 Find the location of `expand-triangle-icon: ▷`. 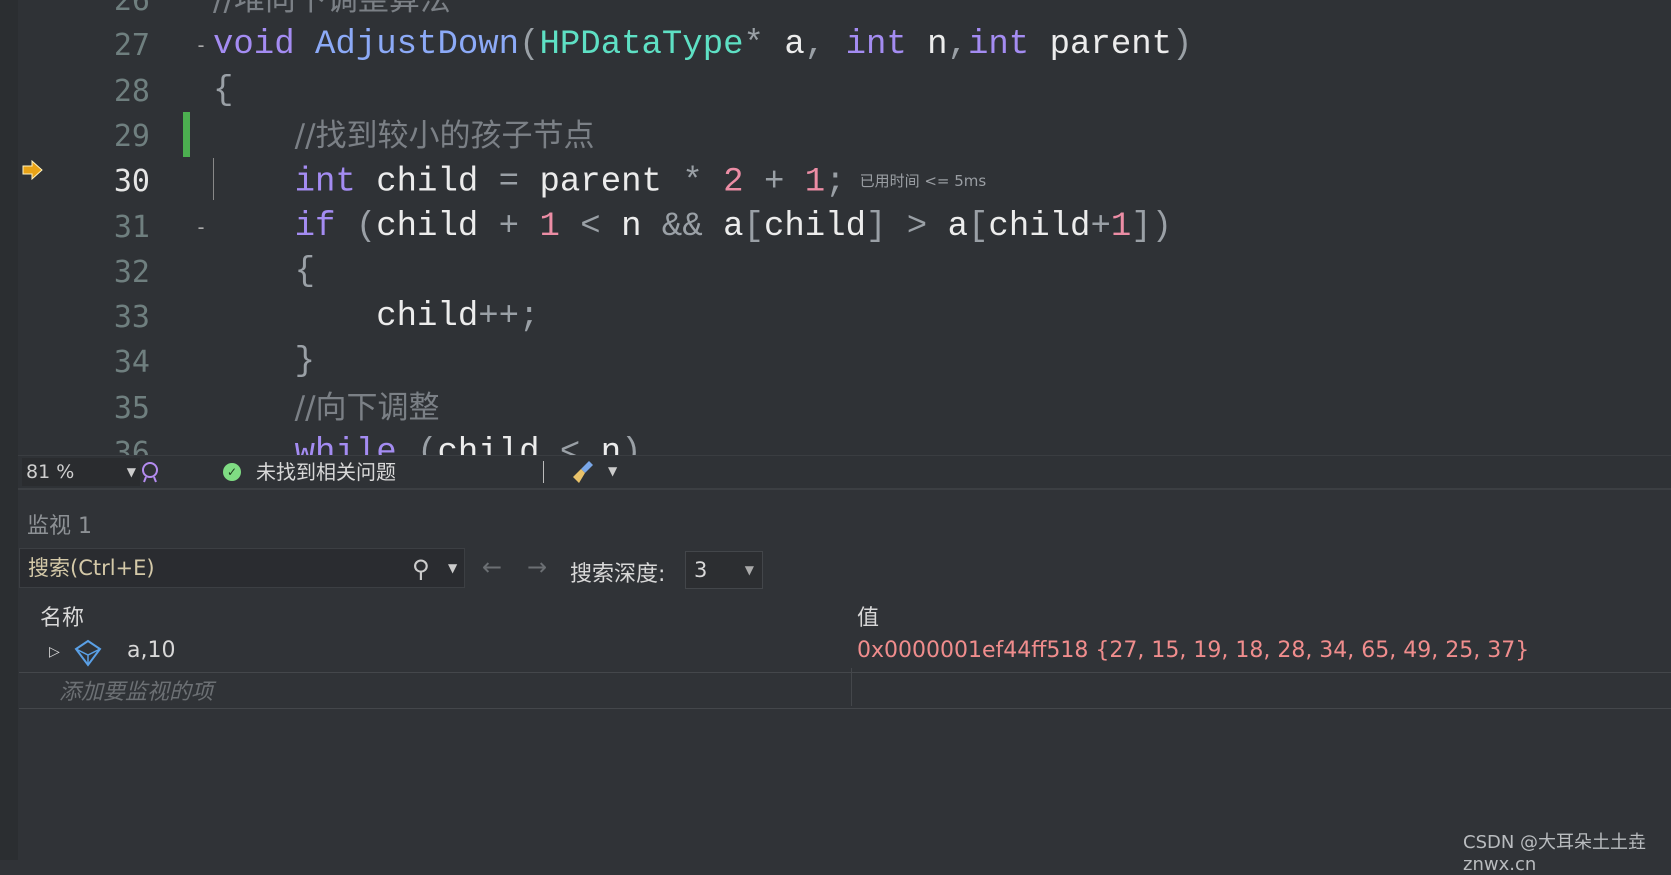

expand-triangle-icon: ▷ is located at coordinates (54, 652).